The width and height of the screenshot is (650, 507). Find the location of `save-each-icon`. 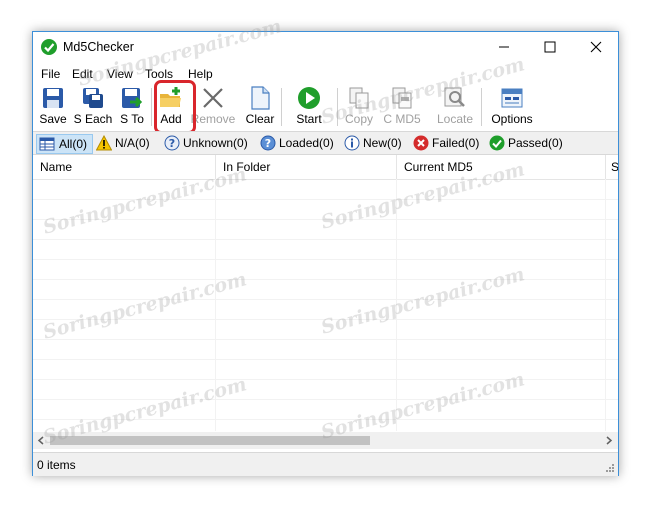

save-each-icon is located at coordinates (93, 98).